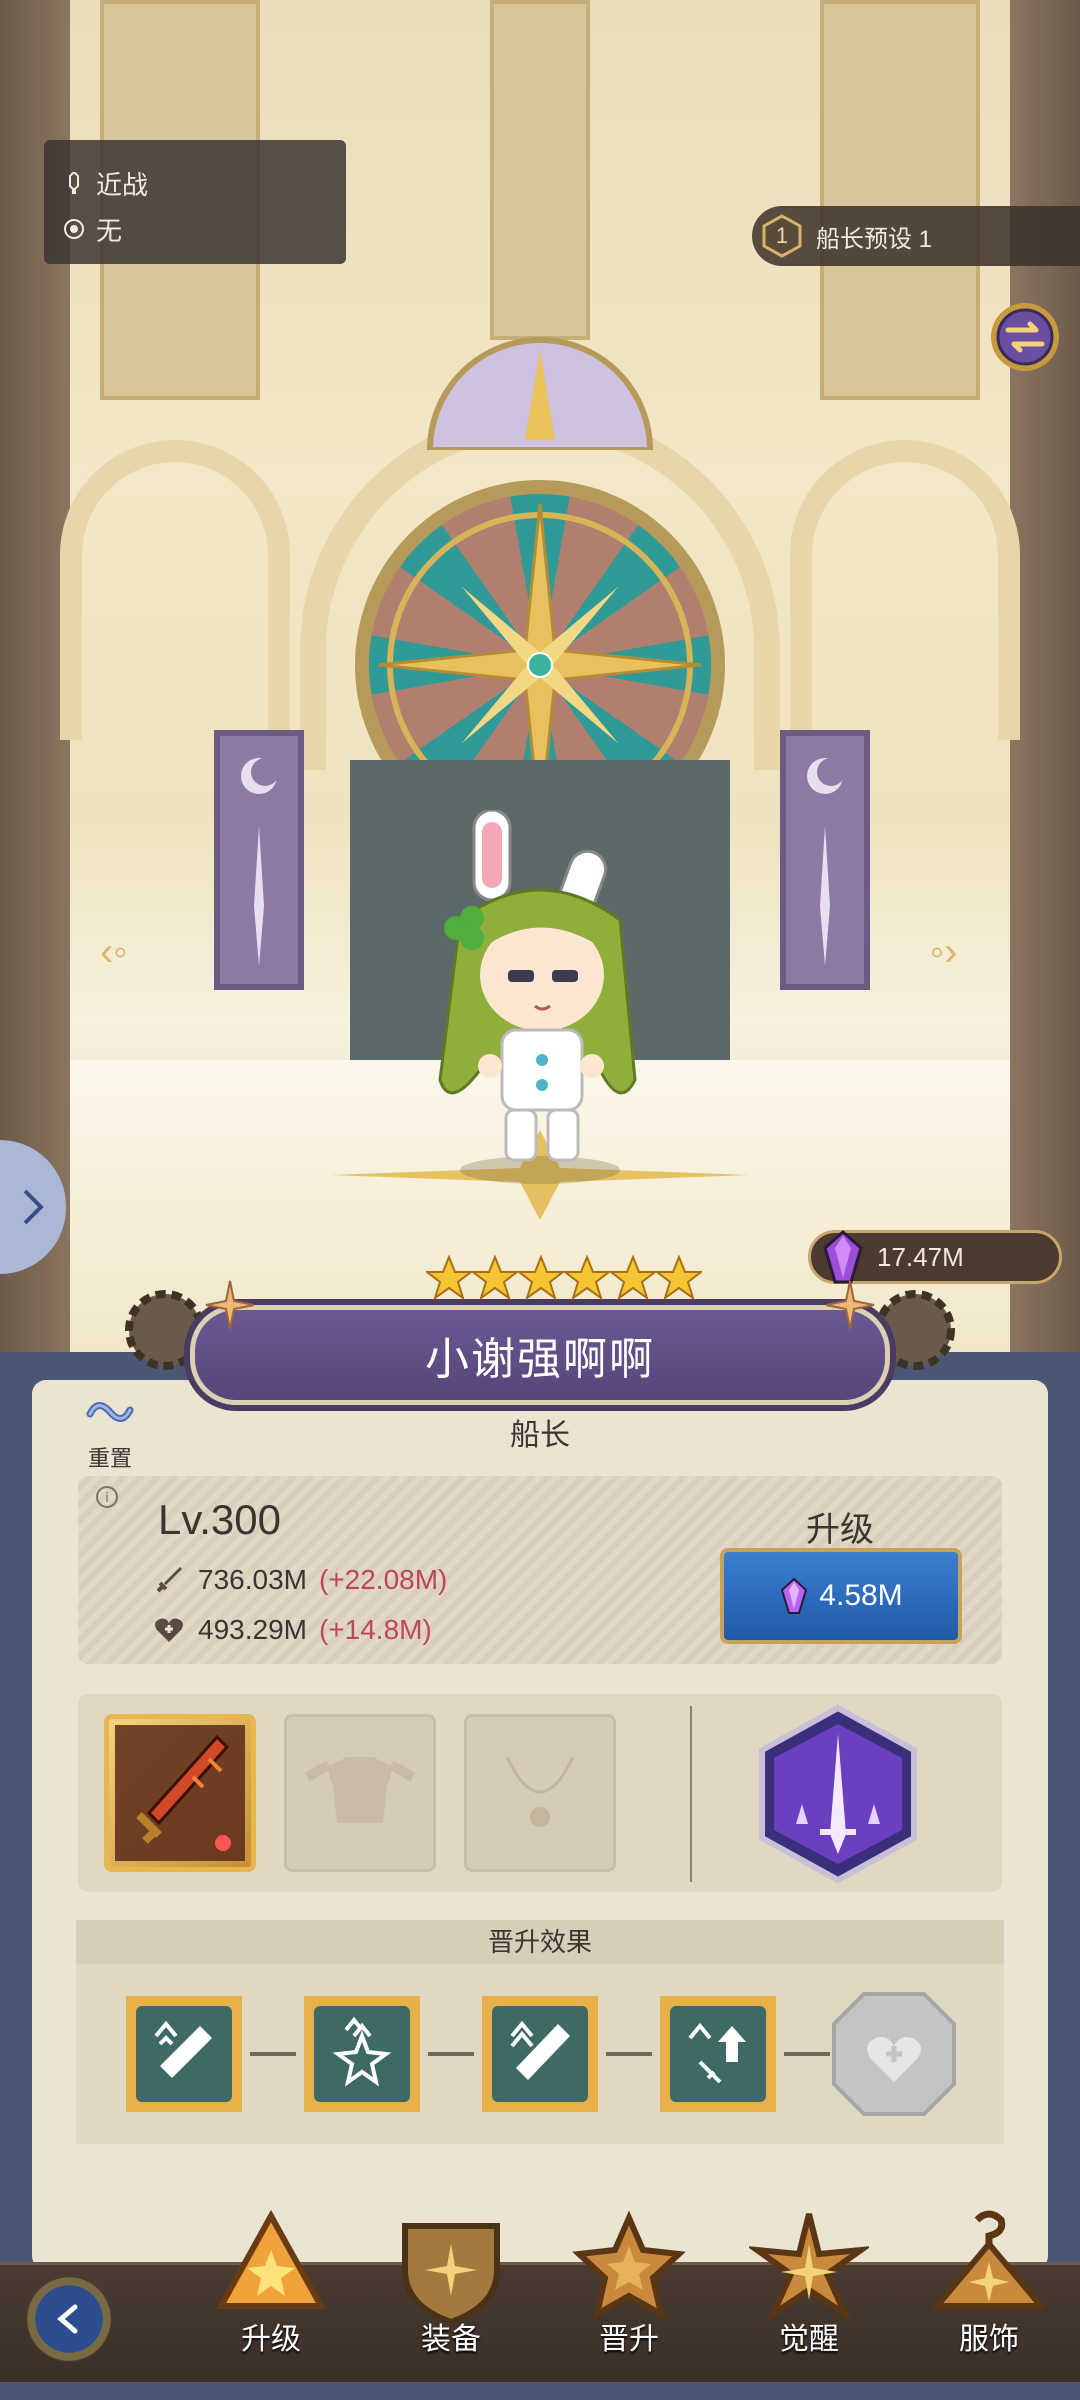  What do you see at coordinates (540, 1942) in the screenshot?
I see `promotion-header: 晋升效果` at bounding box center [540, 1942].